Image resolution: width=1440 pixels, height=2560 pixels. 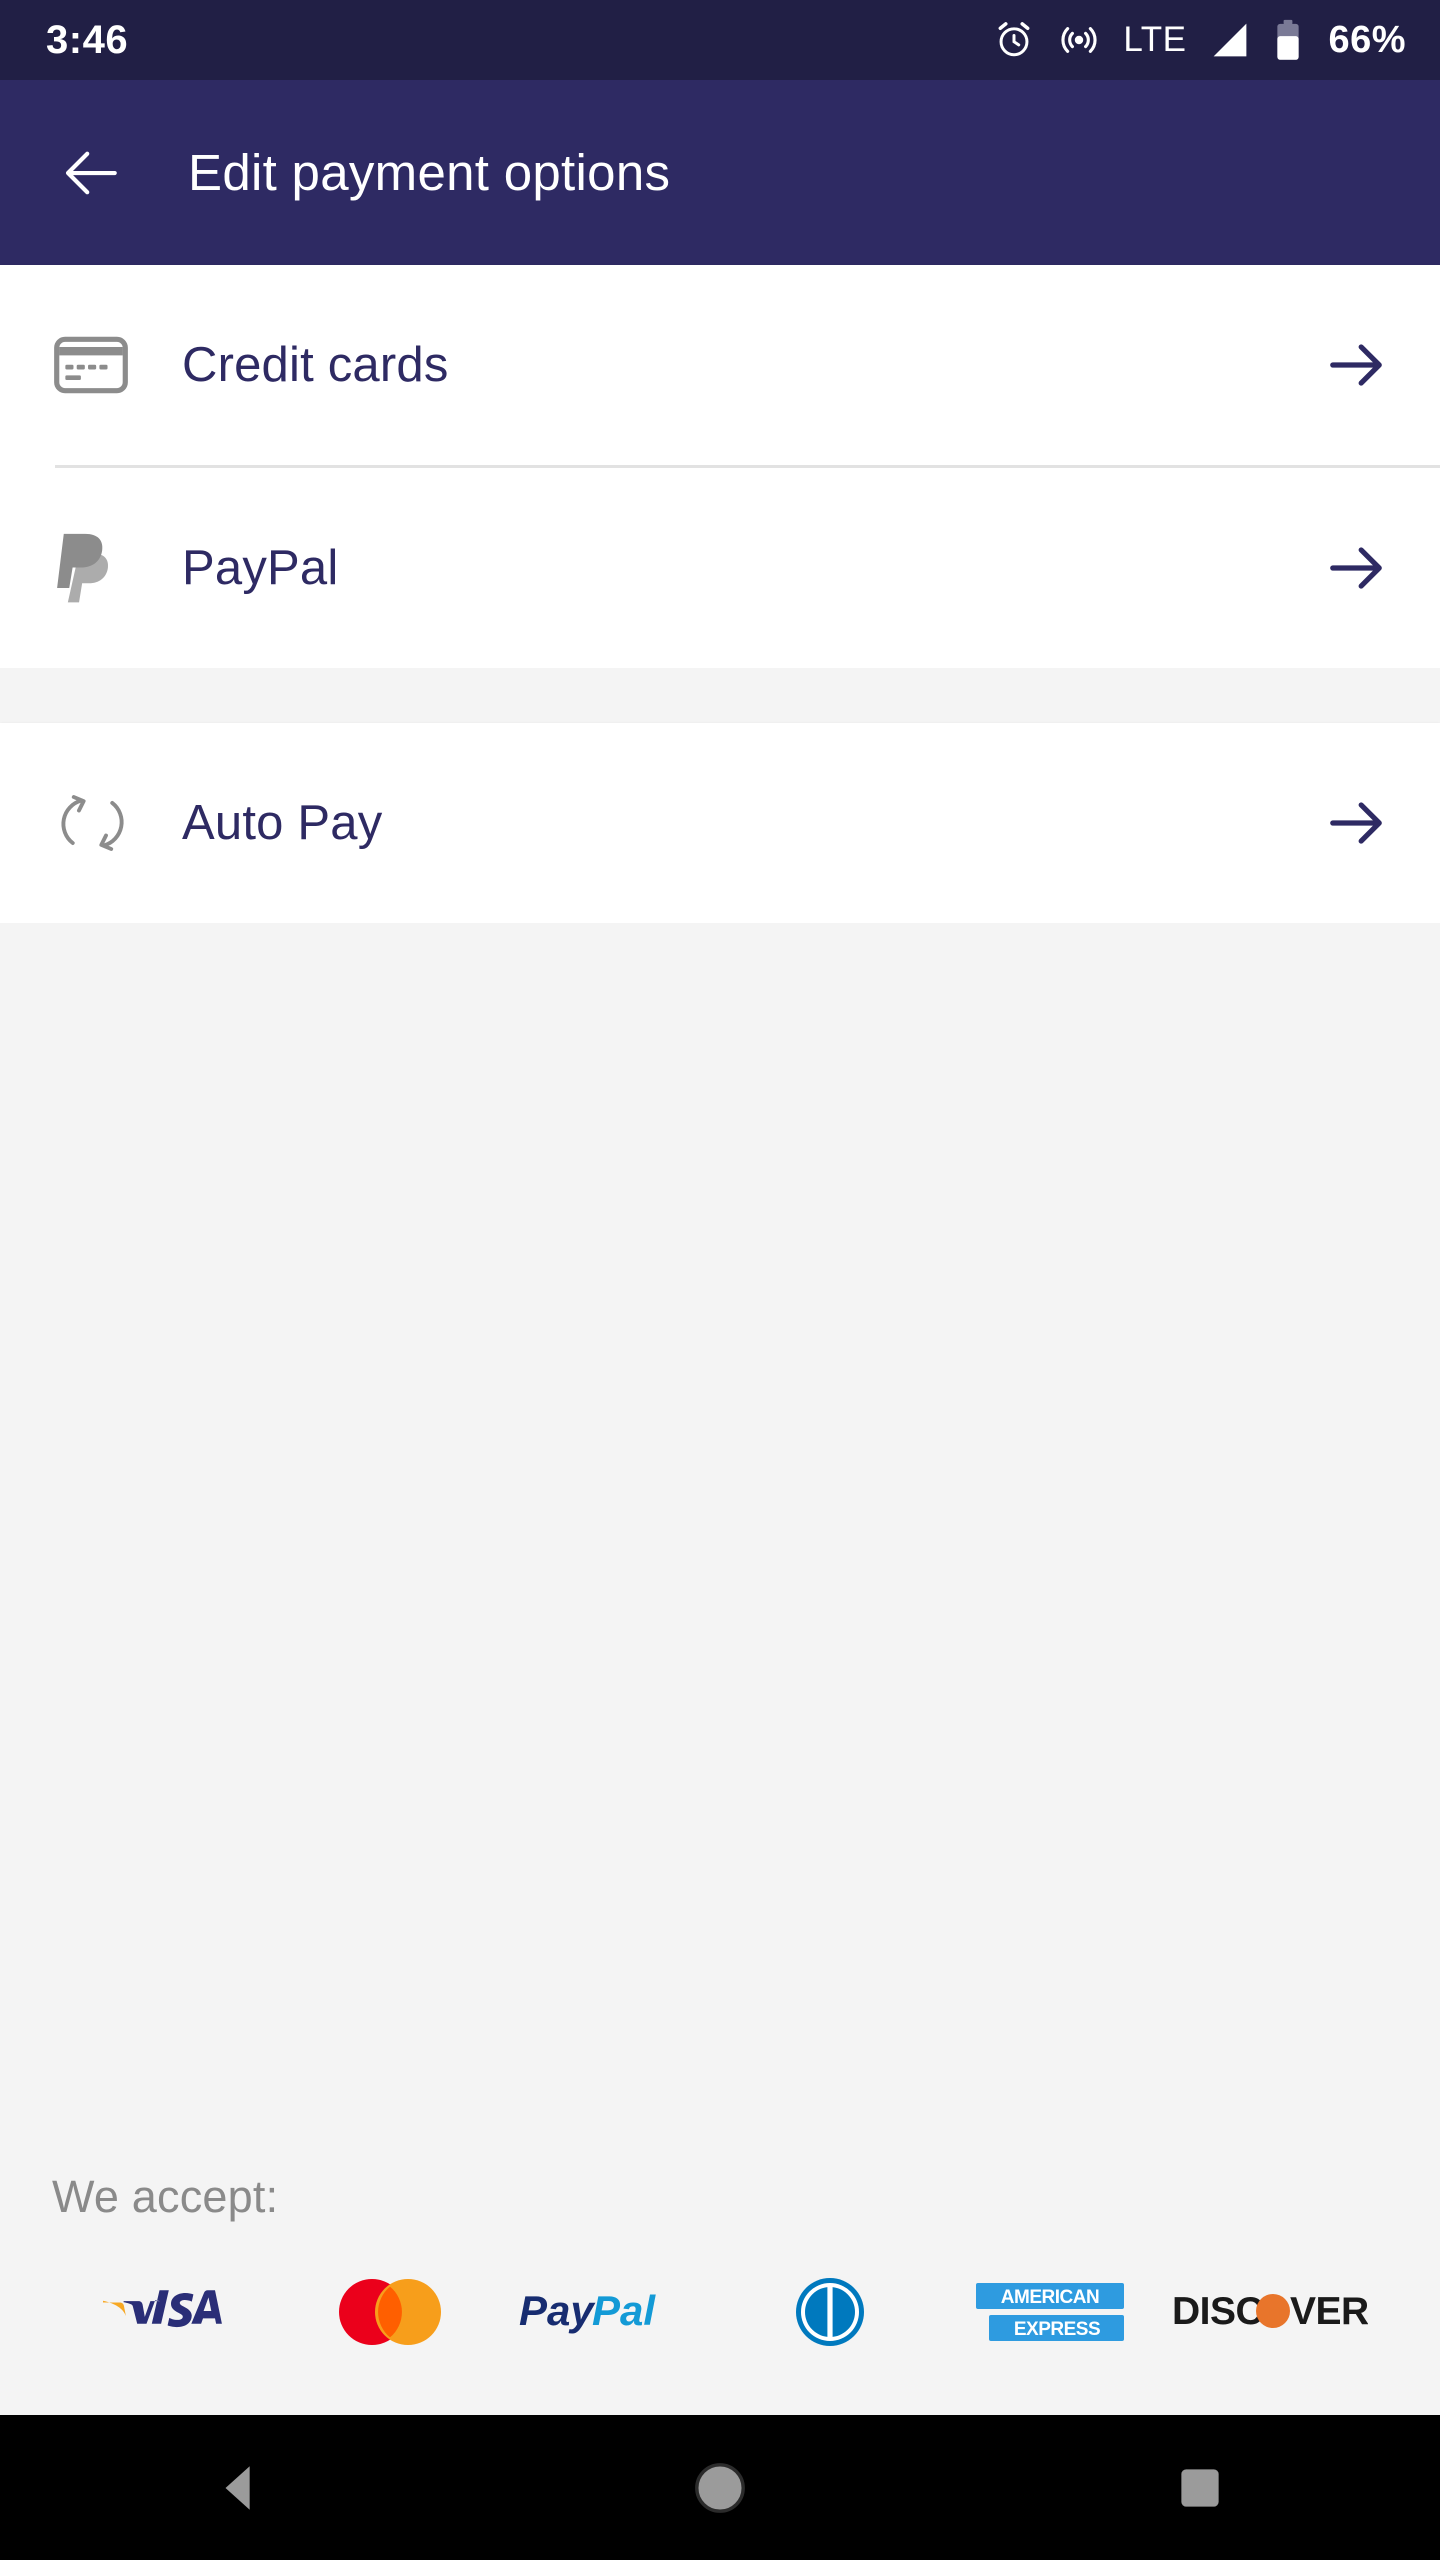 What do you see at coordinates (1270, 2312) in the screenshot?
I see `discover-logo: DISC VER` at bounding box center [1270, 2312].